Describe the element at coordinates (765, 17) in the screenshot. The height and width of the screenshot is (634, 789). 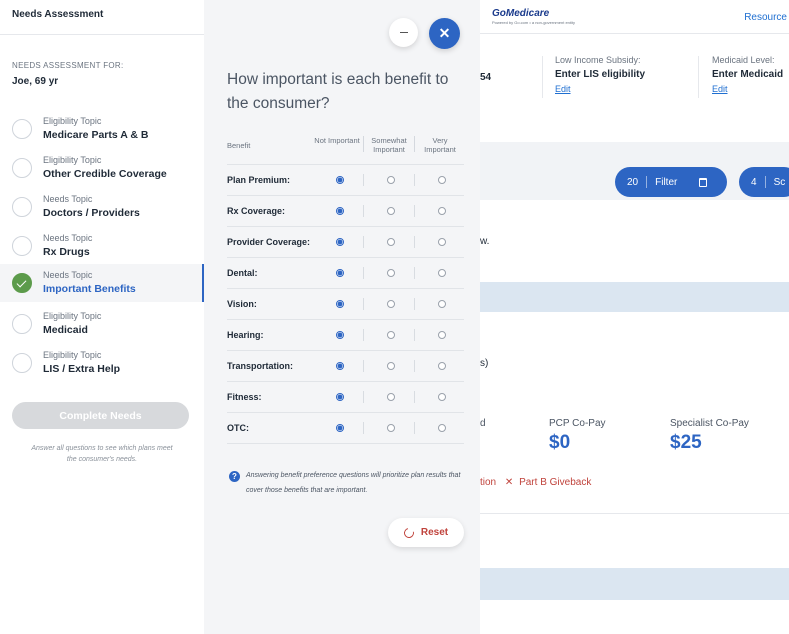
I see `resources-link: Resource` at that location.